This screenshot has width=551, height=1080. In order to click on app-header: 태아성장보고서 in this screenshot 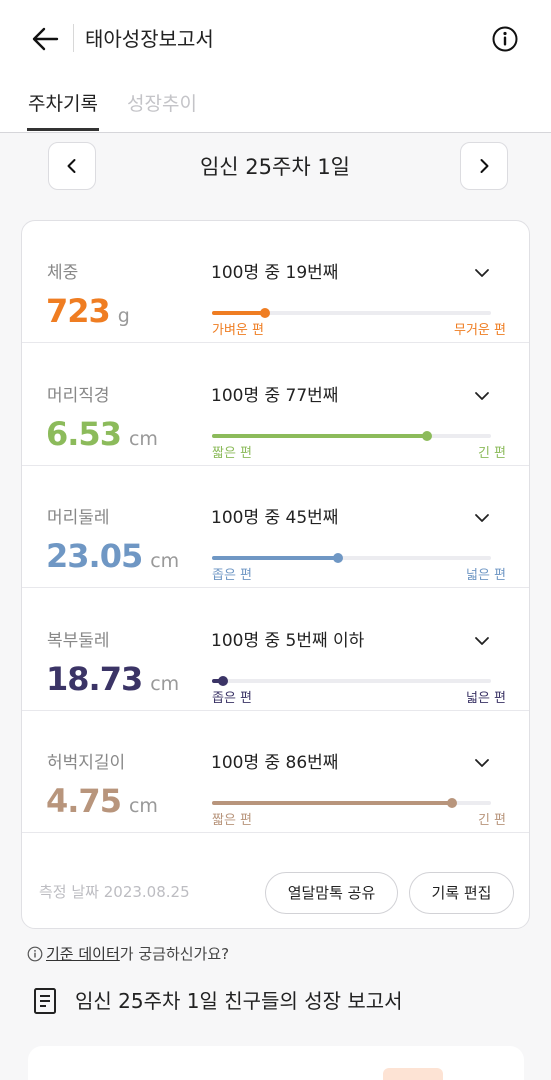, I will do `click(275, 38)`.